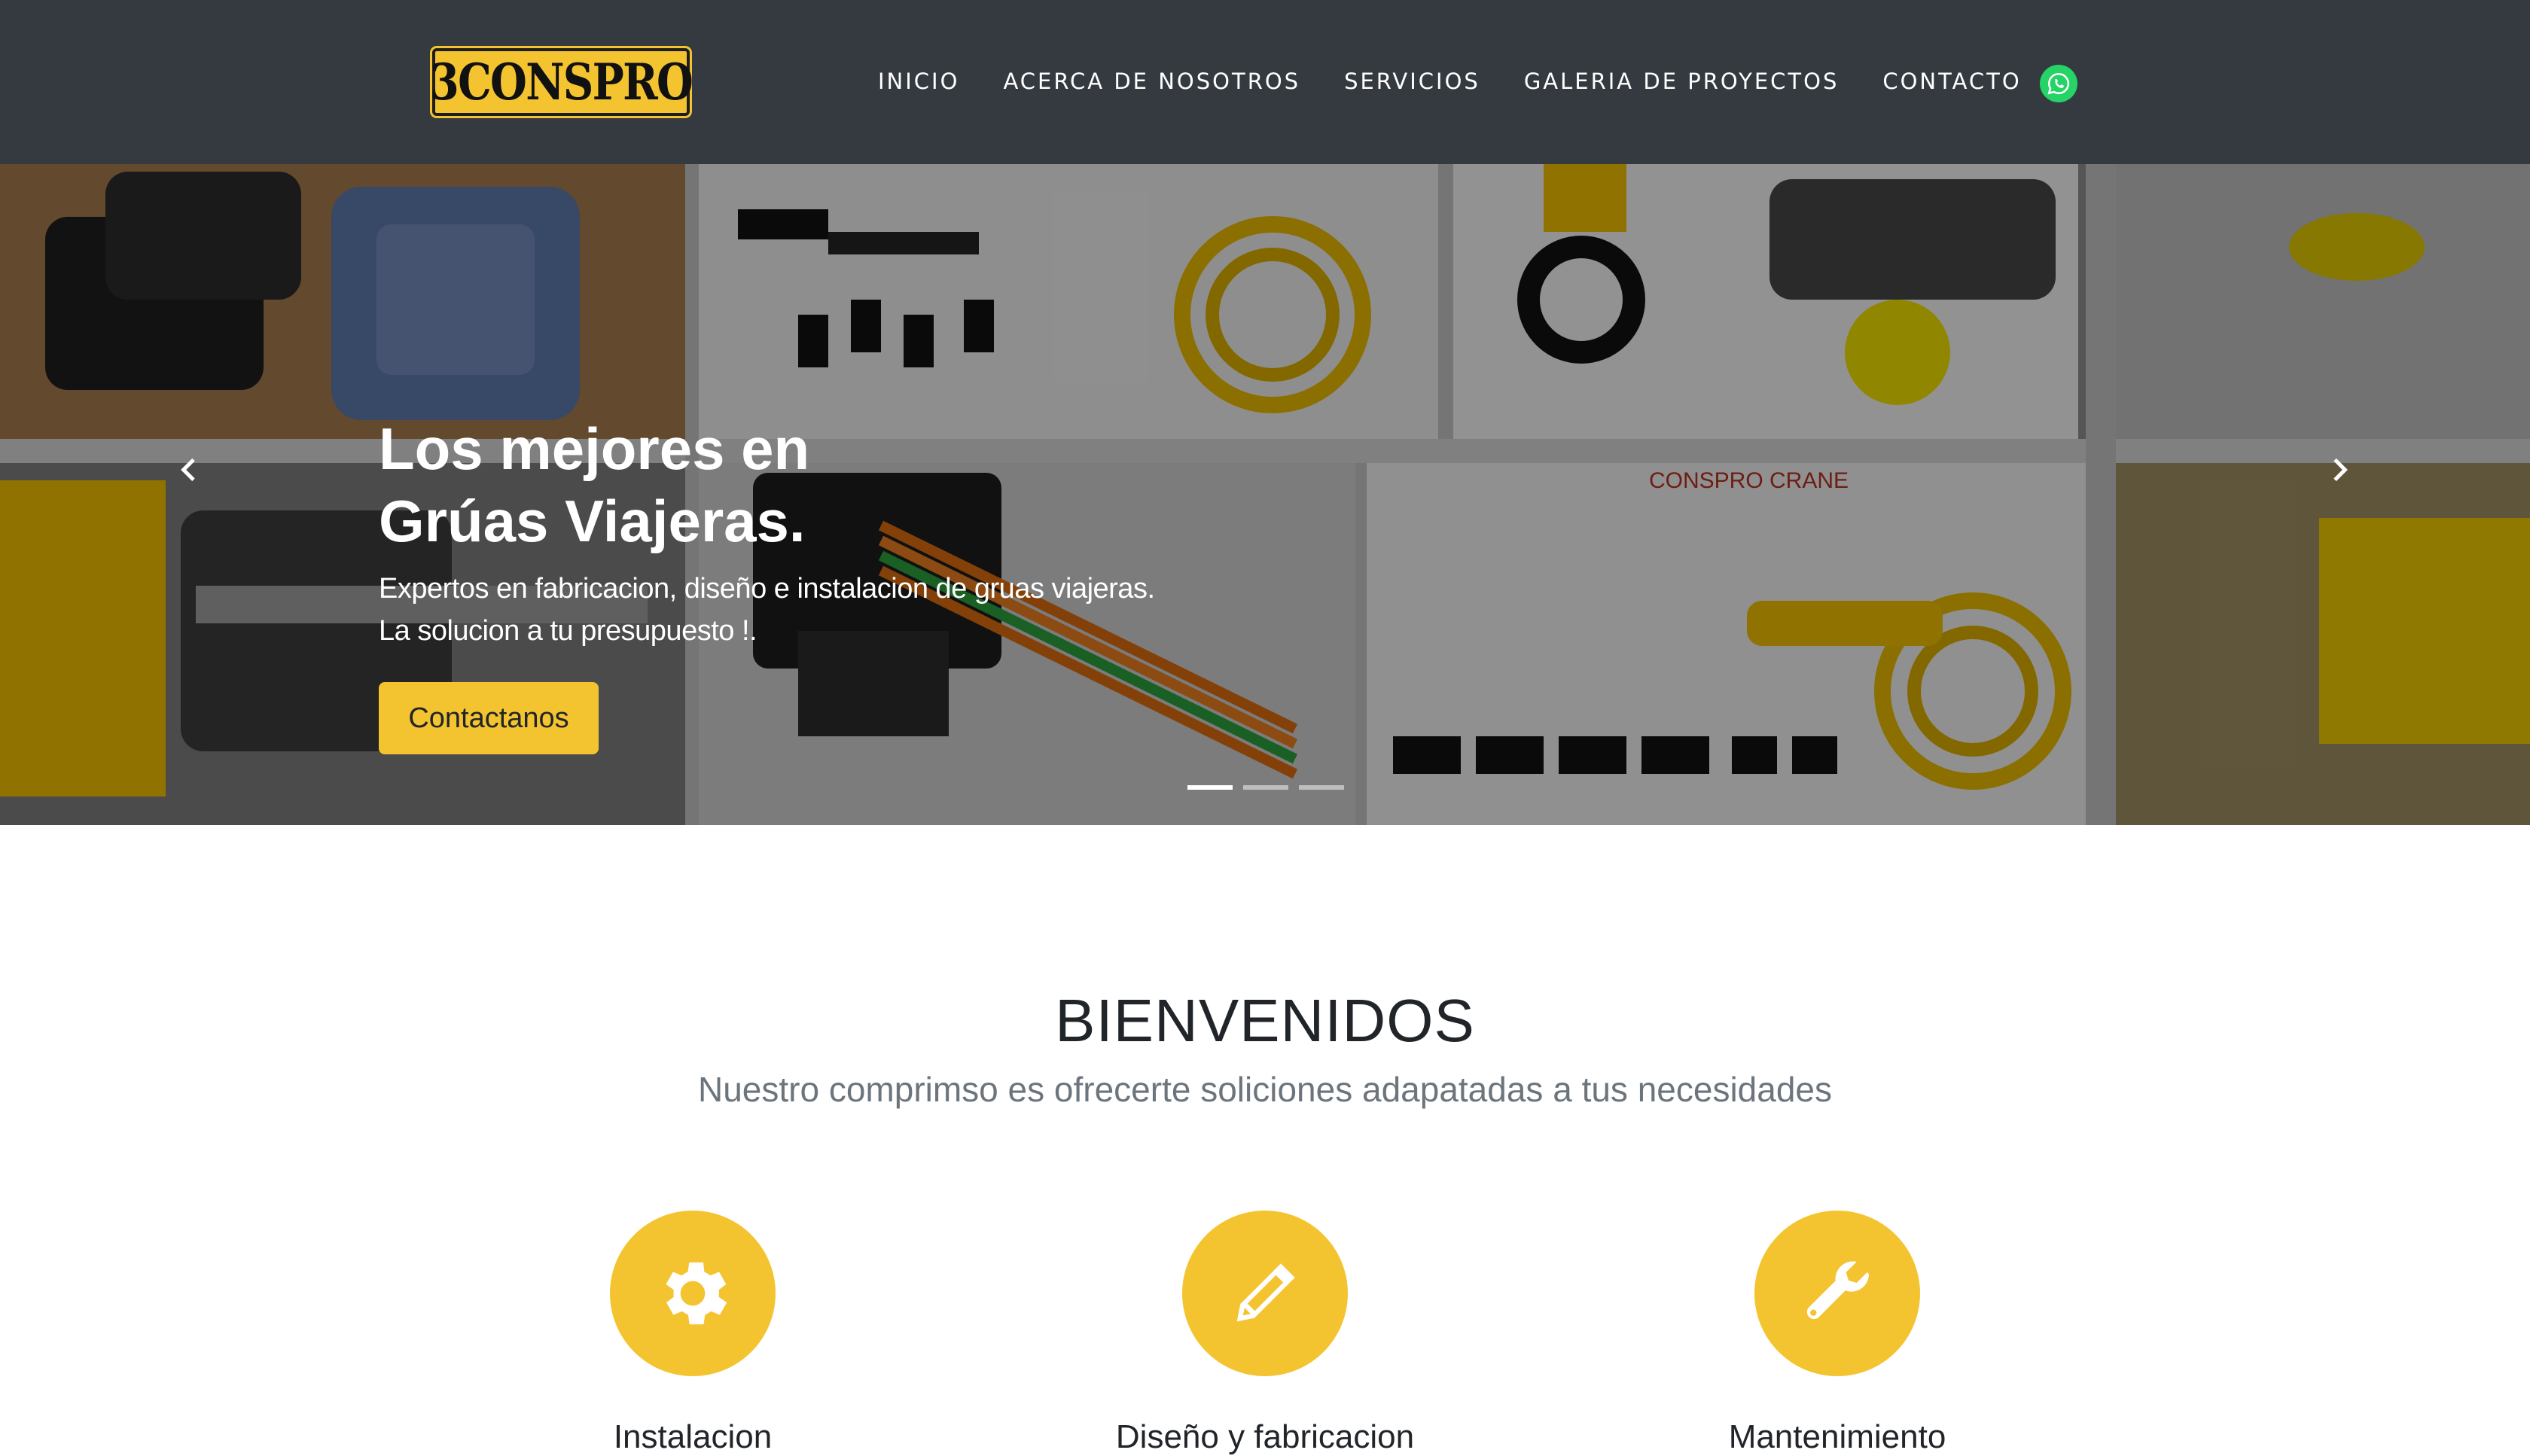 Image resolution: width=2530 pixels, height=1456 pixels. I want to click on feature-instalacion: Instalacion, so click(693, 1333).